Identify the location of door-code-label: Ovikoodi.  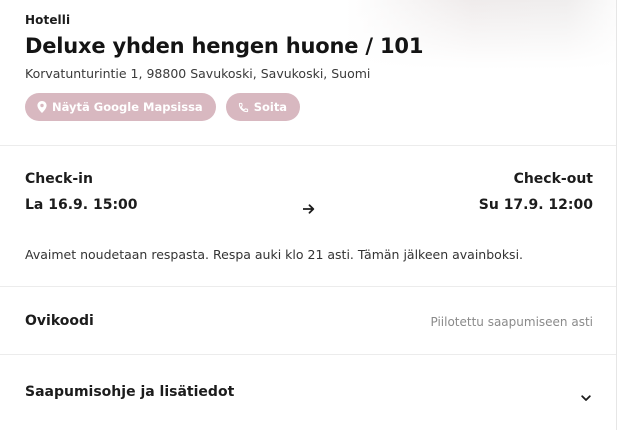
(59, 321).